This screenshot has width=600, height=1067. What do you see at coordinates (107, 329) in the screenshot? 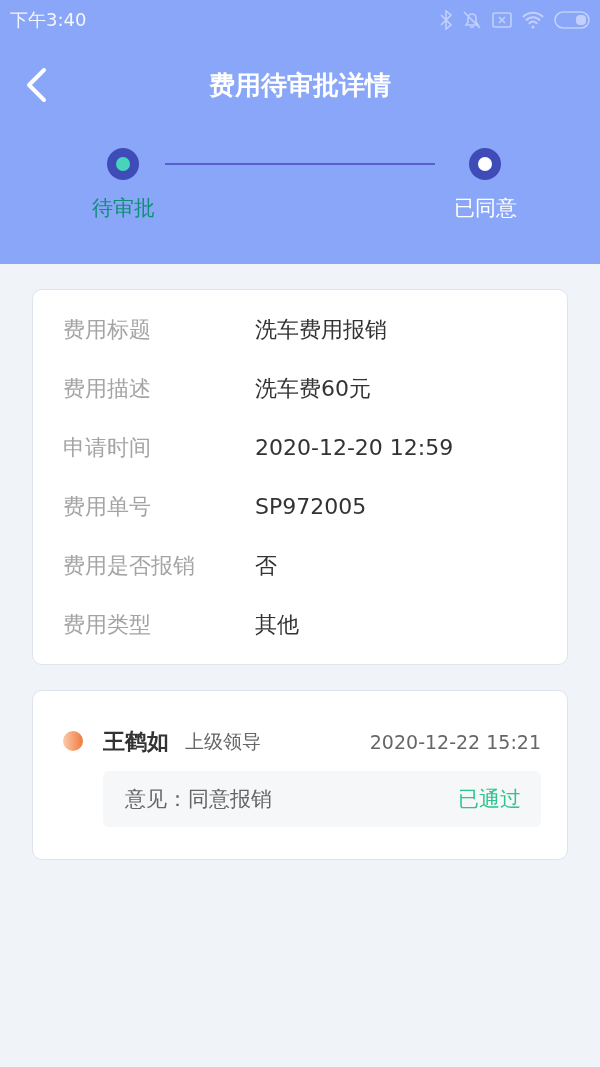
I see `field-label: 费用标题` at bounding box center [107, 329].